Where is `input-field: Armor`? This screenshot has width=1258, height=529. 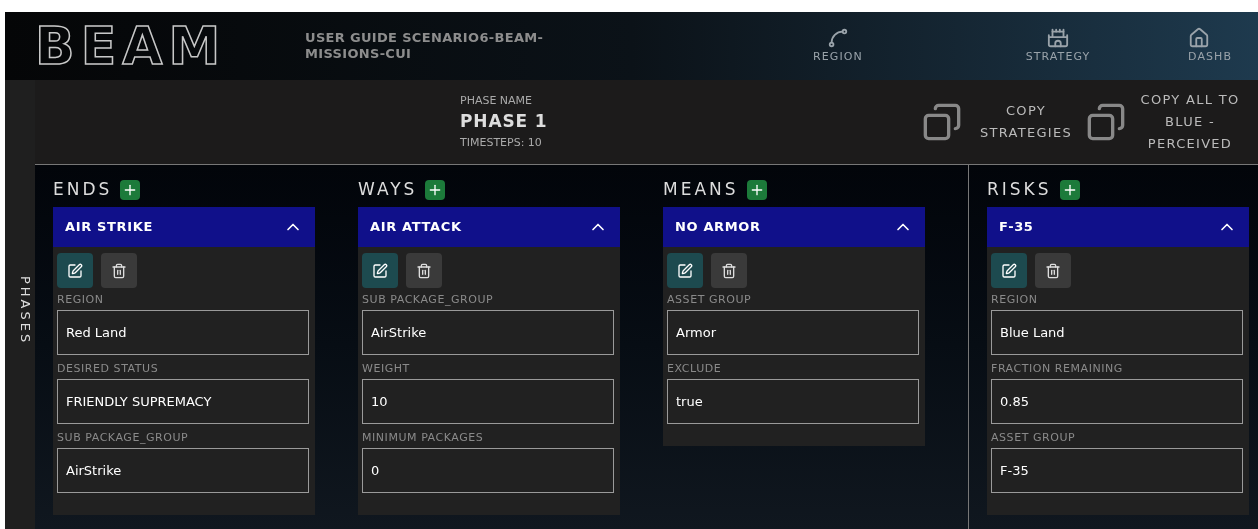
input-field: Armor is located at coordinates (793, 332).